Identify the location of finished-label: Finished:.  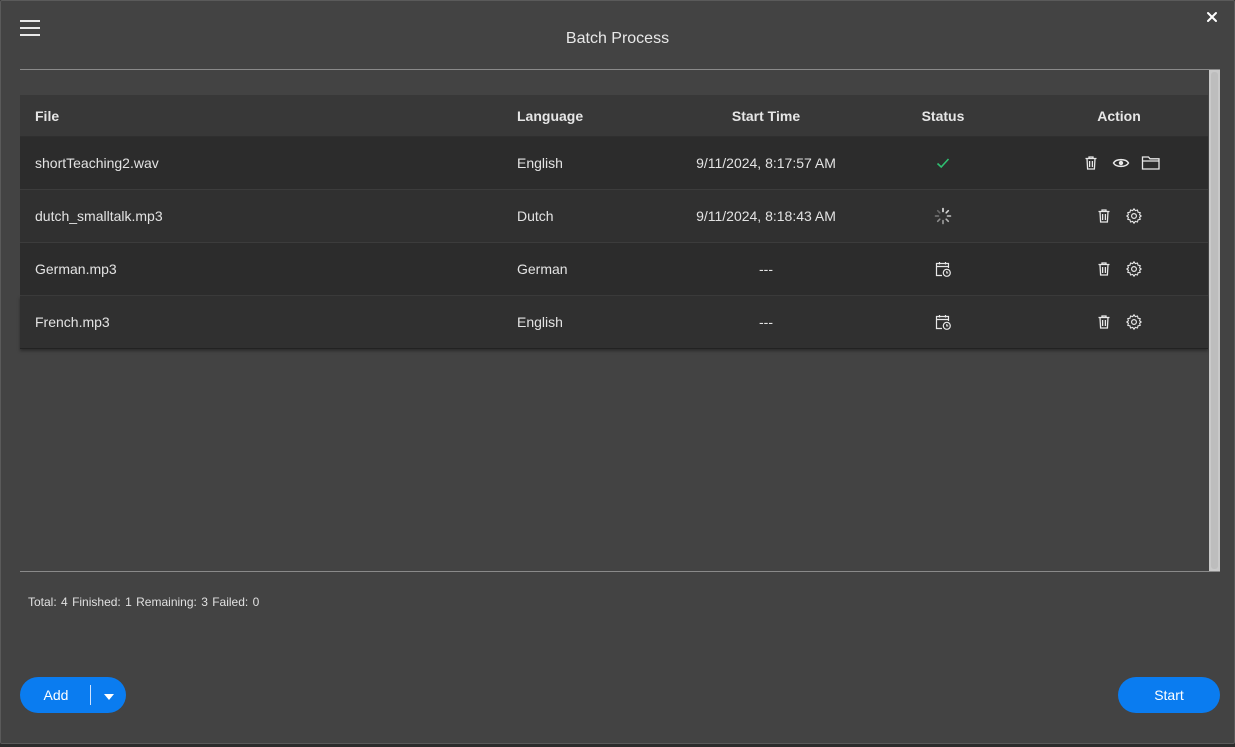
(96, 602).